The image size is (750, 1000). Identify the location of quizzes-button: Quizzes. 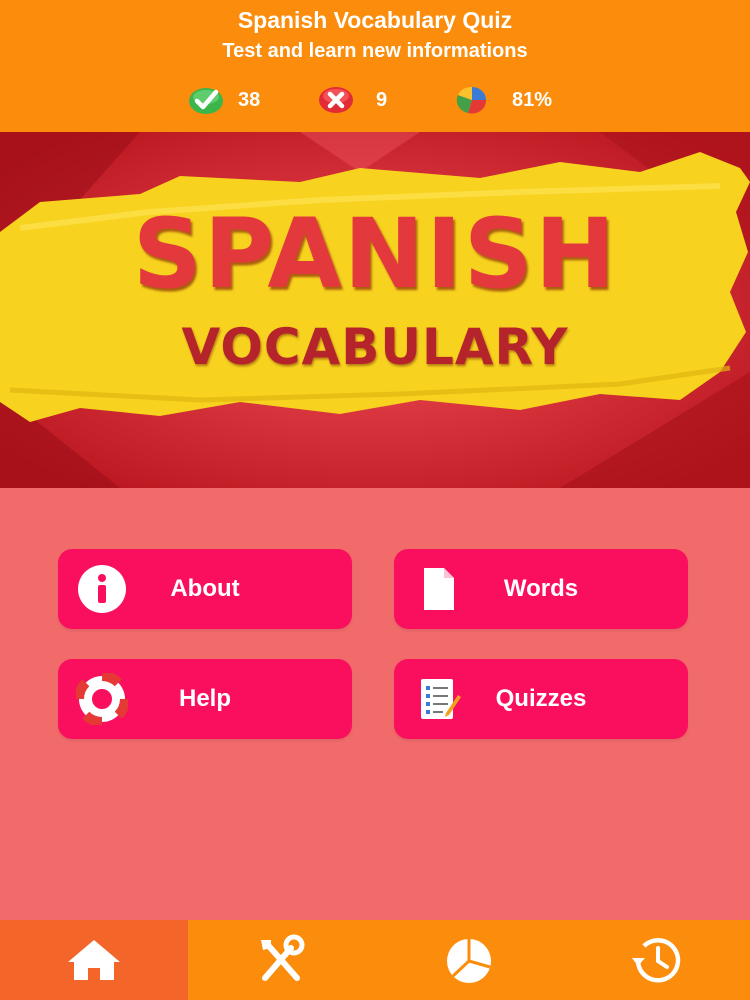
(541, 699).